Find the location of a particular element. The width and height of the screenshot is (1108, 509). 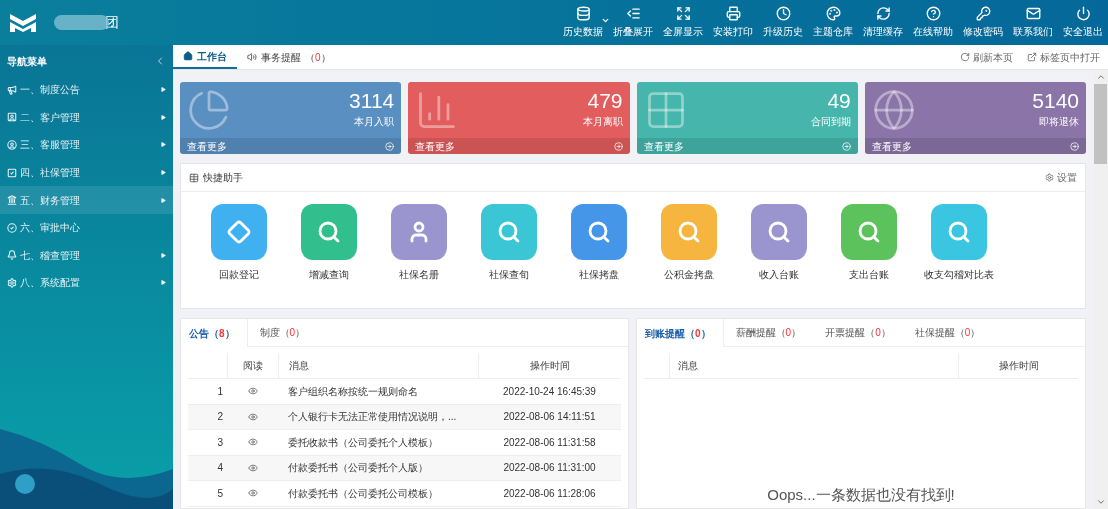

sidebar-item: 三、客服管理 is located at coordinates (86, 145).